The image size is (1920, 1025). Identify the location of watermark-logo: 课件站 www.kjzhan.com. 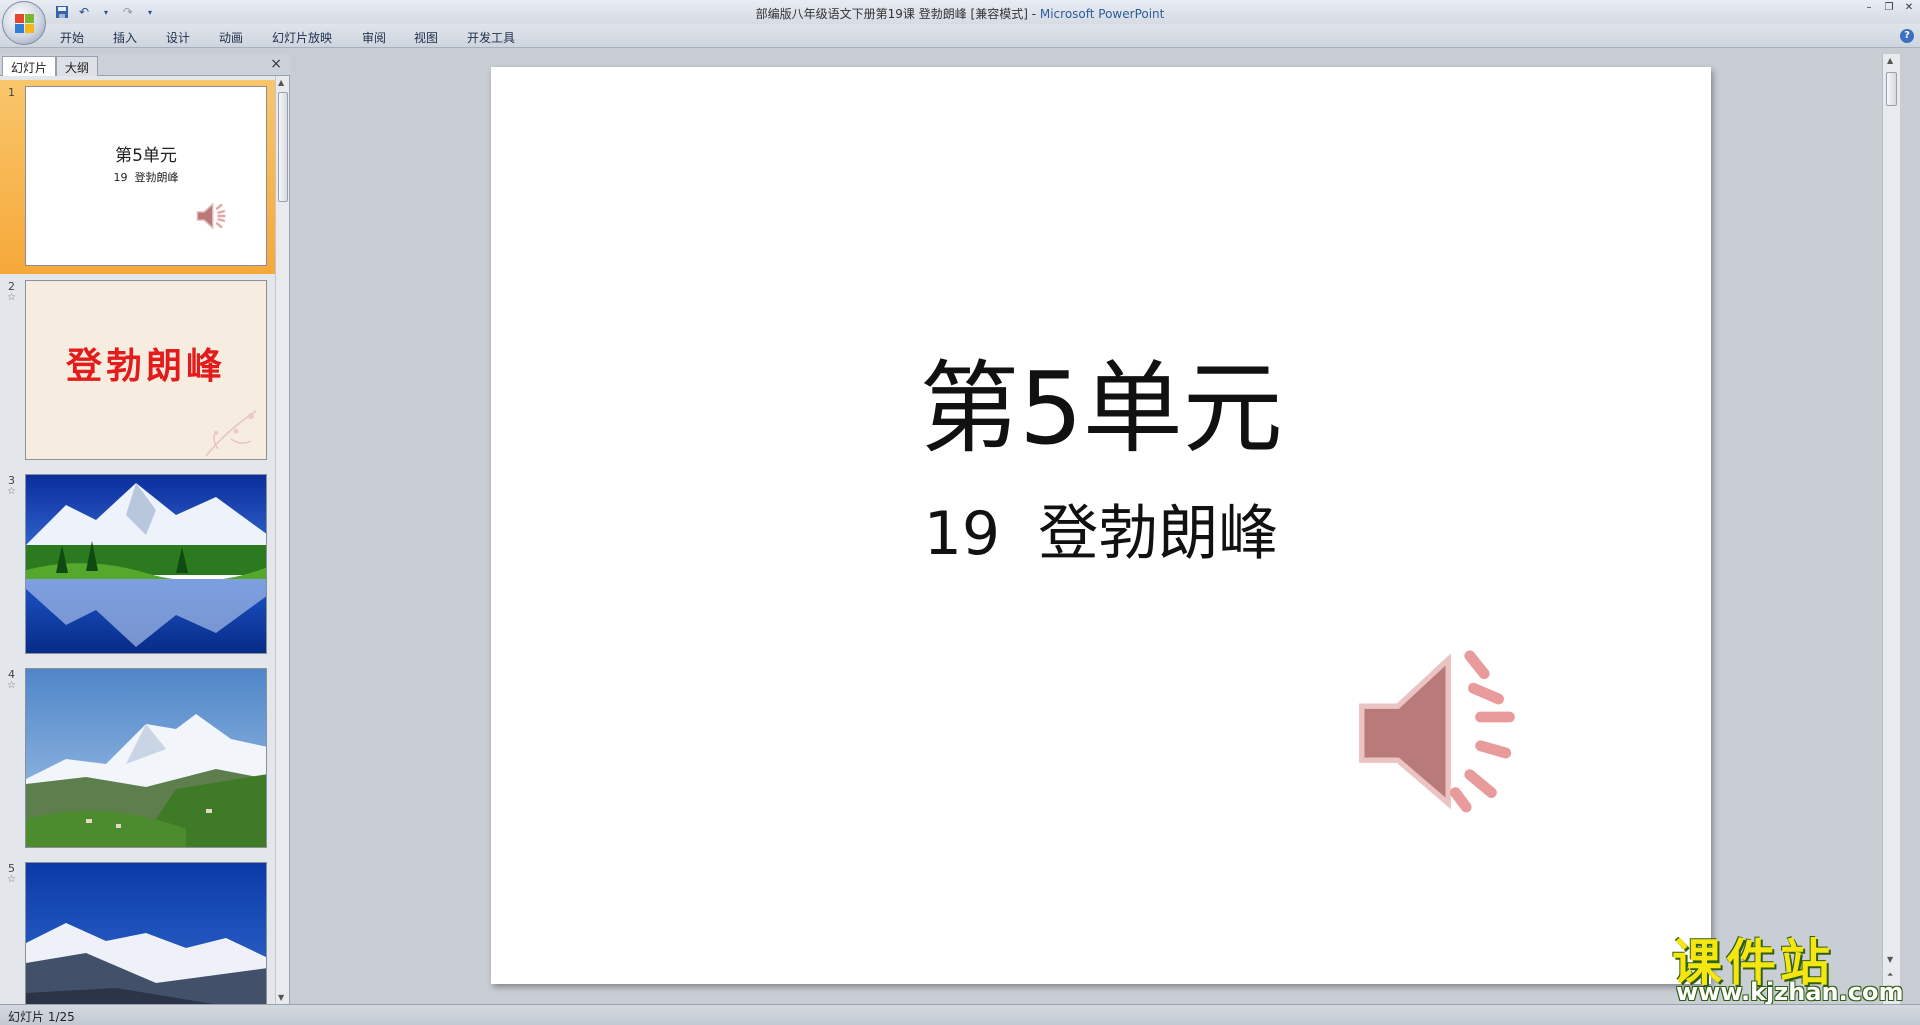
(1786, 964).